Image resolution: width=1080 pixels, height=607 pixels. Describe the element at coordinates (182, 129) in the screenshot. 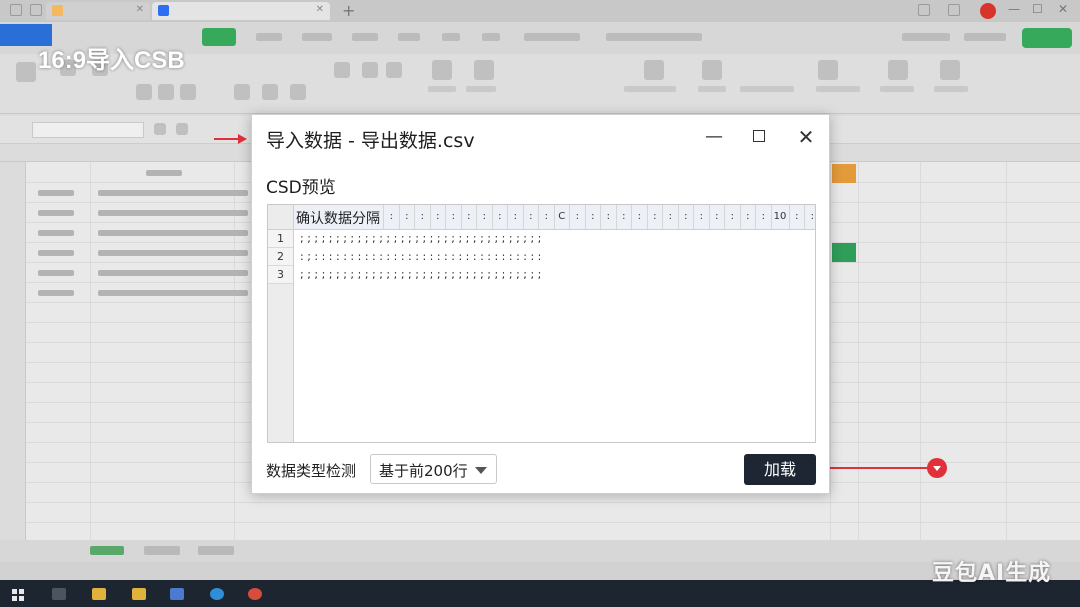

I see `function-icon` at that location.